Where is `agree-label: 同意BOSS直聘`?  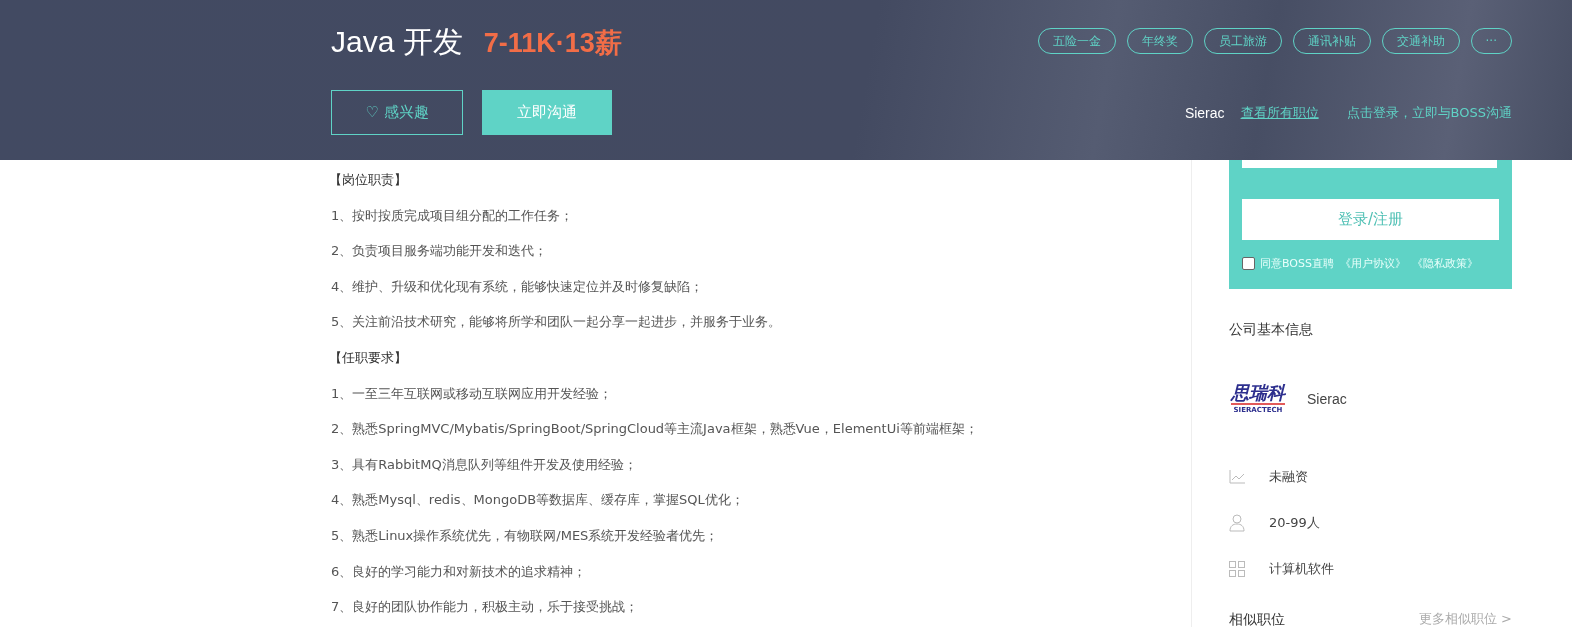
agree-label: 同意BOSS直聘 is located at coordinates (1297, 263).